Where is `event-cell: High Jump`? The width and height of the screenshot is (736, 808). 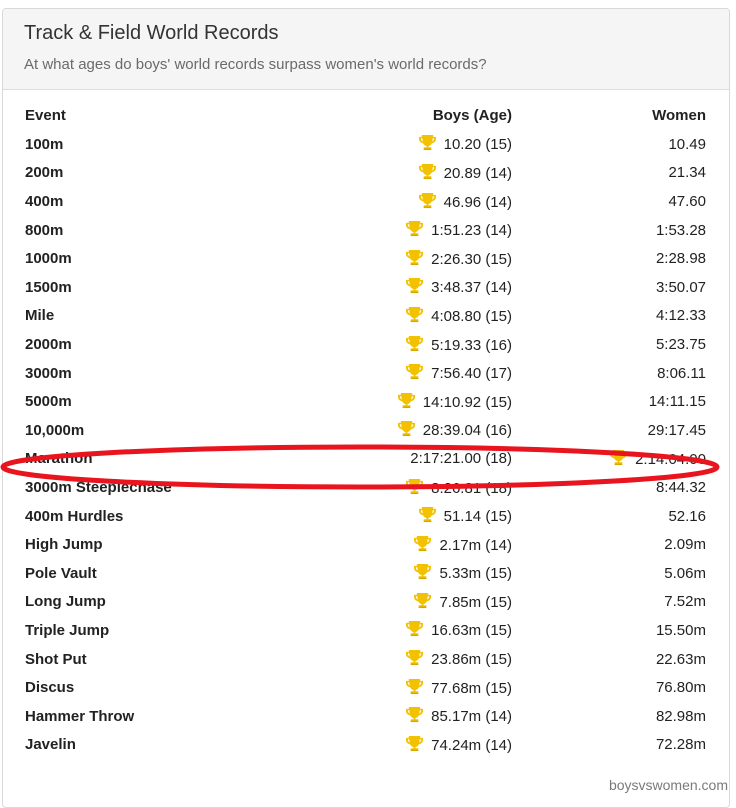
event-cell: High Jump is located at coordinates (64, 545).